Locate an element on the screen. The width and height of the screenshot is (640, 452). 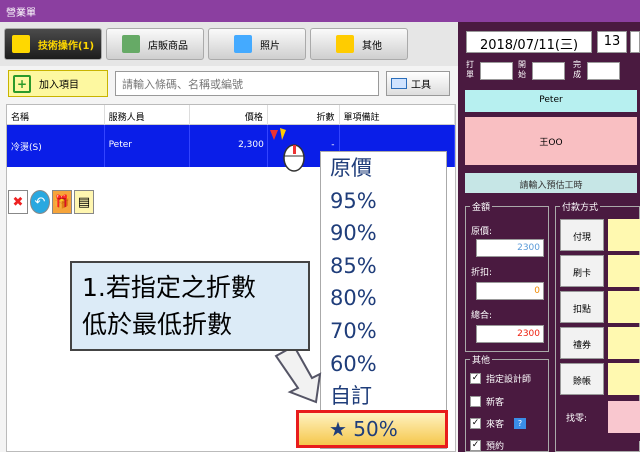
discount-option-highlighted: ★ 50% is located at coordinates (372, 429).